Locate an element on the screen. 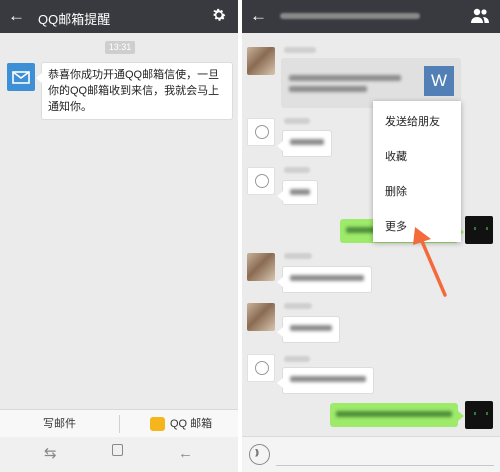 Image resolution: width=500 pixels, height=472 pixels. compose-button: 写邮件 is located at coordinates (59, 424).